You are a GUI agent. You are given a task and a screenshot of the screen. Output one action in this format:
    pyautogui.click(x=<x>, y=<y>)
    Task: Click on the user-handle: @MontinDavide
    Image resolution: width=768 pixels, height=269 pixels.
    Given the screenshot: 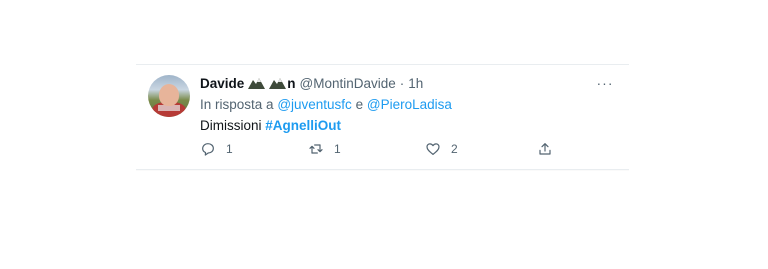 What is the action you would take?
    pyautogui.click(x=348, y=83)
    